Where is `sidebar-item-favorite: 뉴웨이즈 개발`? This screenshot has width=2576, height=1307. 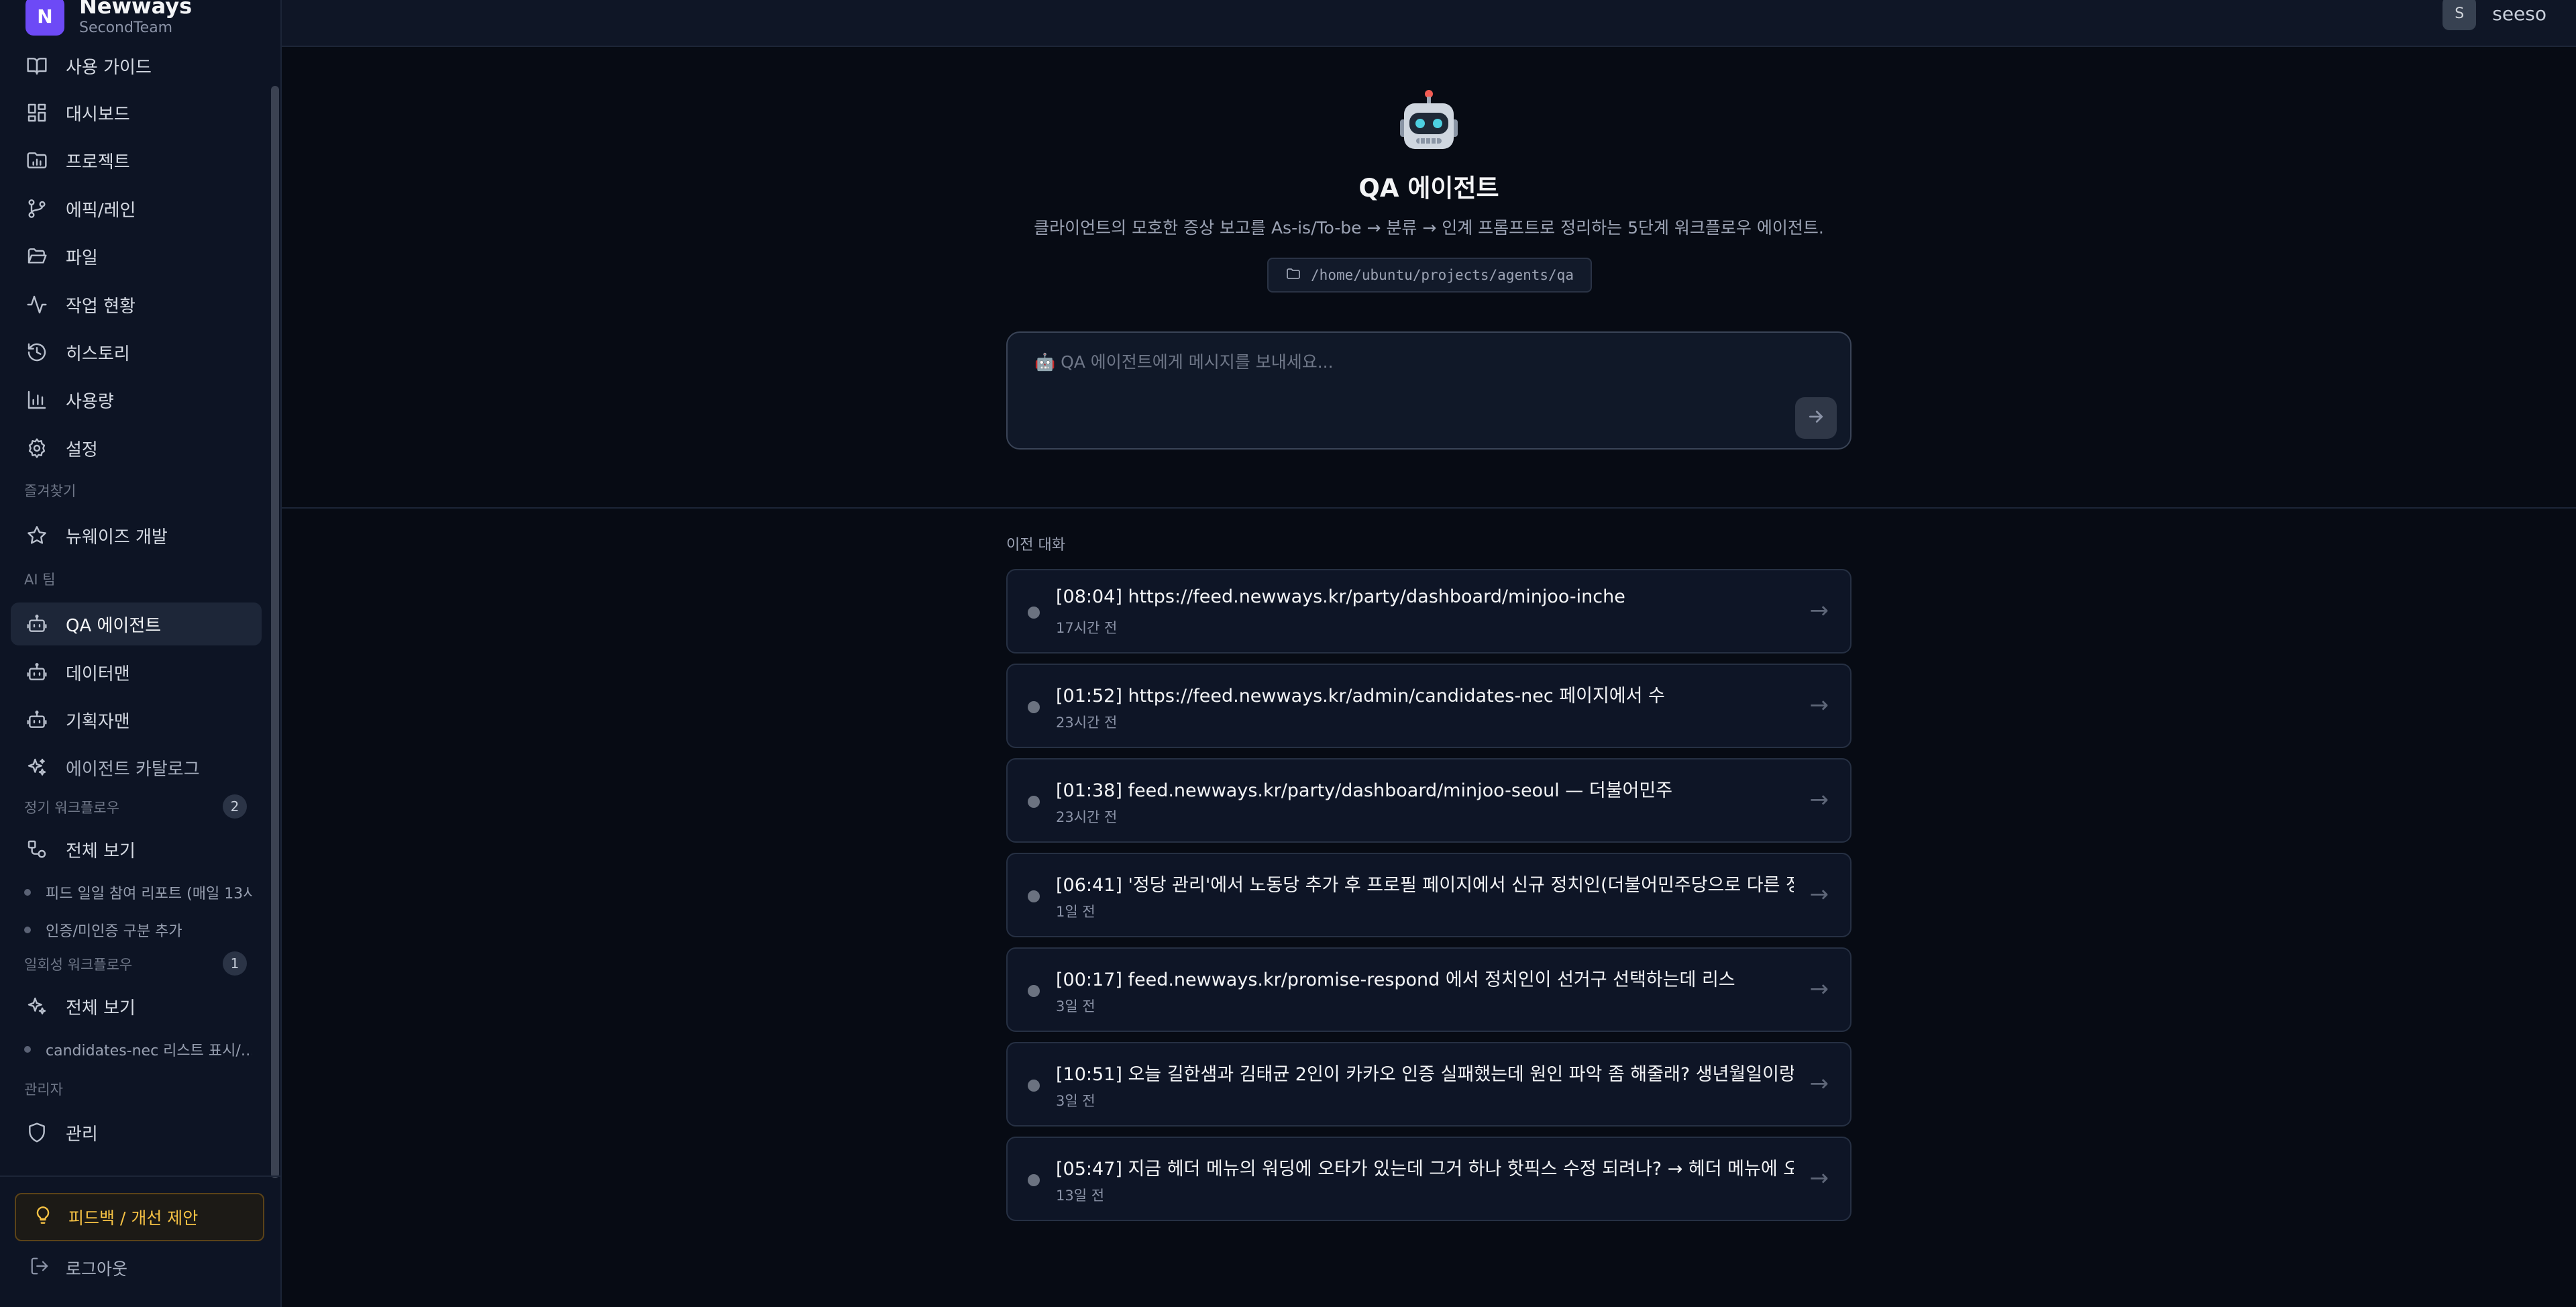 sidebar-item-favorite: 뉴웨이즈 개발 is located at coordinates (136, 535).